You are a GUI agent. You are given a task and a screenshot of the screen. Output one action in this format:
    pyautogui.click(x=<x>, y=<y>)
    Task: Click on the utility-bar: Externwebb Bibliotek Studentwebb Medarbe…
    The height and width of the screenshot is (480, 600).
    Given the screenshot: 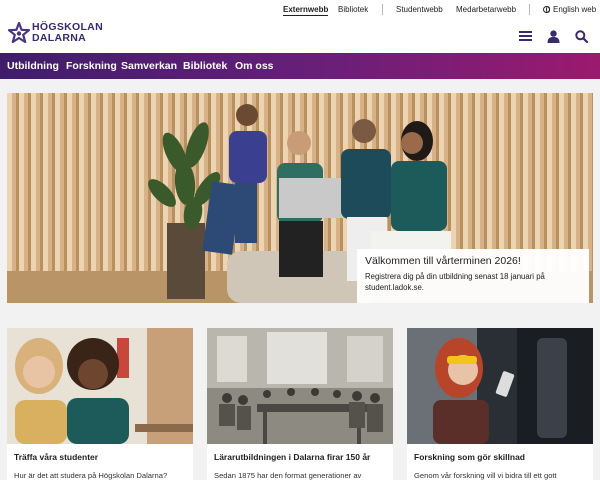 What is the action you would take?
    pyautogui.click(x=300, y=10)
    